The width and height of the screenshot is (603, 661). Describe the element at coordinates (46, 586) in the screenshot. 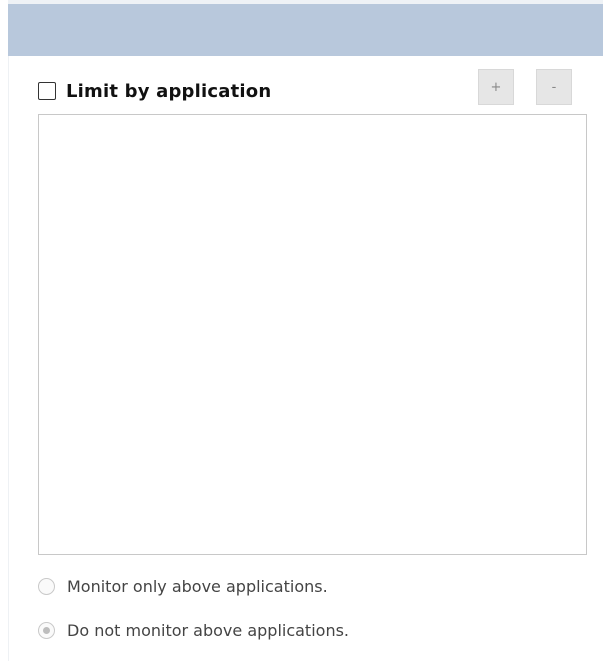

I see `radio-button-unselected` at that location.